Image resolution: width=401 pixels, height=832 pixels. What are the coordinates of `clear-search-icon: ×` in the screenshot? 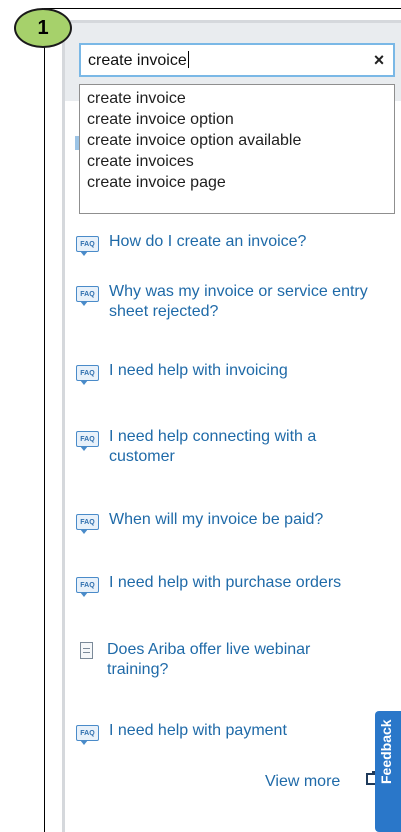 It's located at (379, 60).